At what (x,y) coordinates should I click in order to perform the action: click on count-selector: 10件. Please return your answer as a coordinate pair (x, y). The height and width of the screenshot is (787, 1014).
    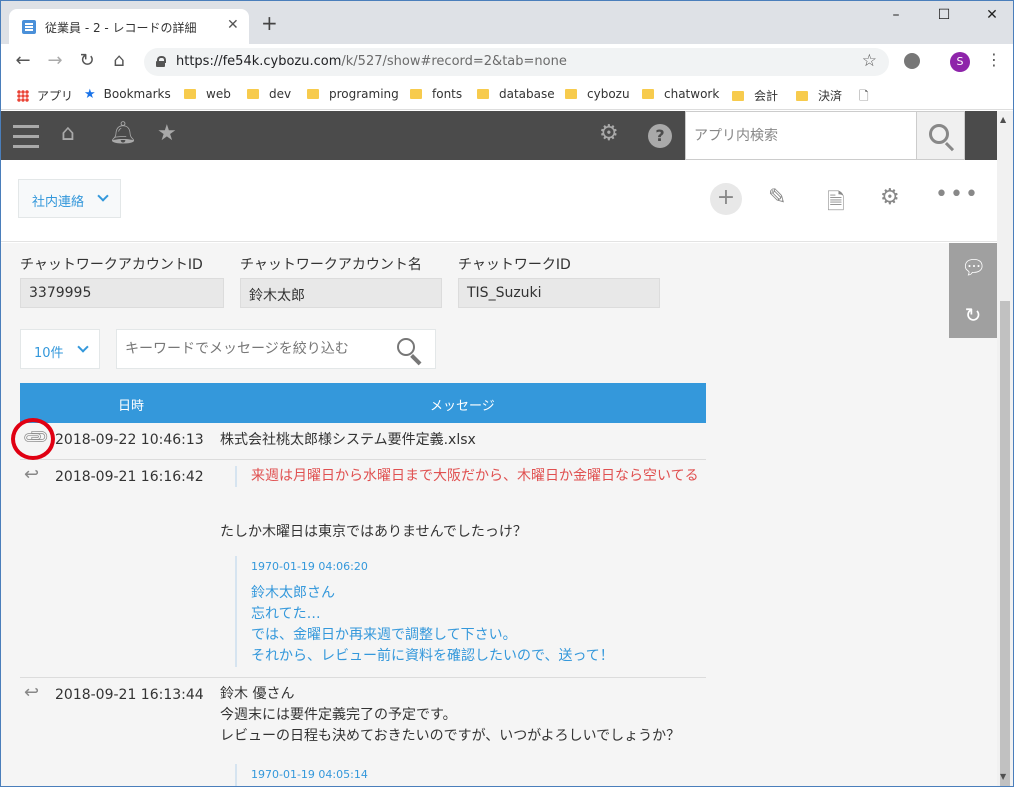
    Looking at the image, I should click on (60, 349).